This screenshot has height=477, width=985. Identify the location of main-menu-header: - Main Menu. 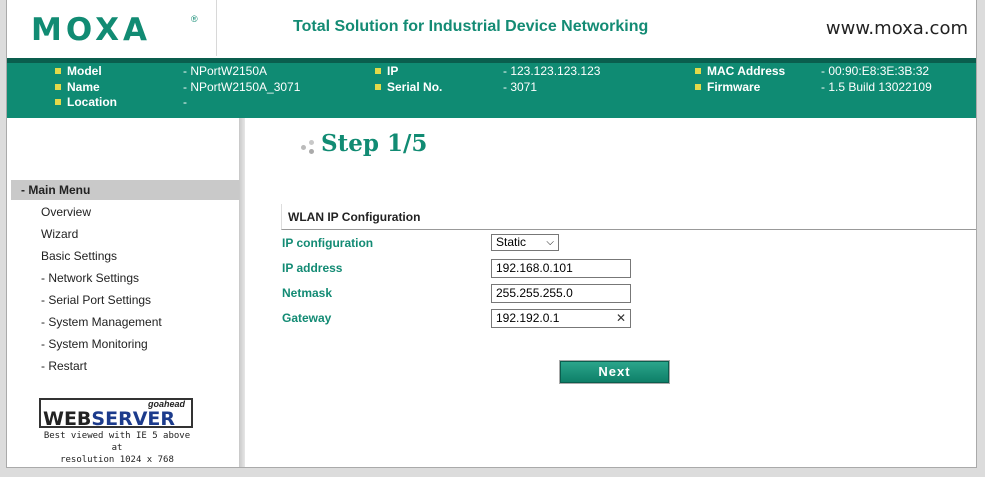
(125, 190).